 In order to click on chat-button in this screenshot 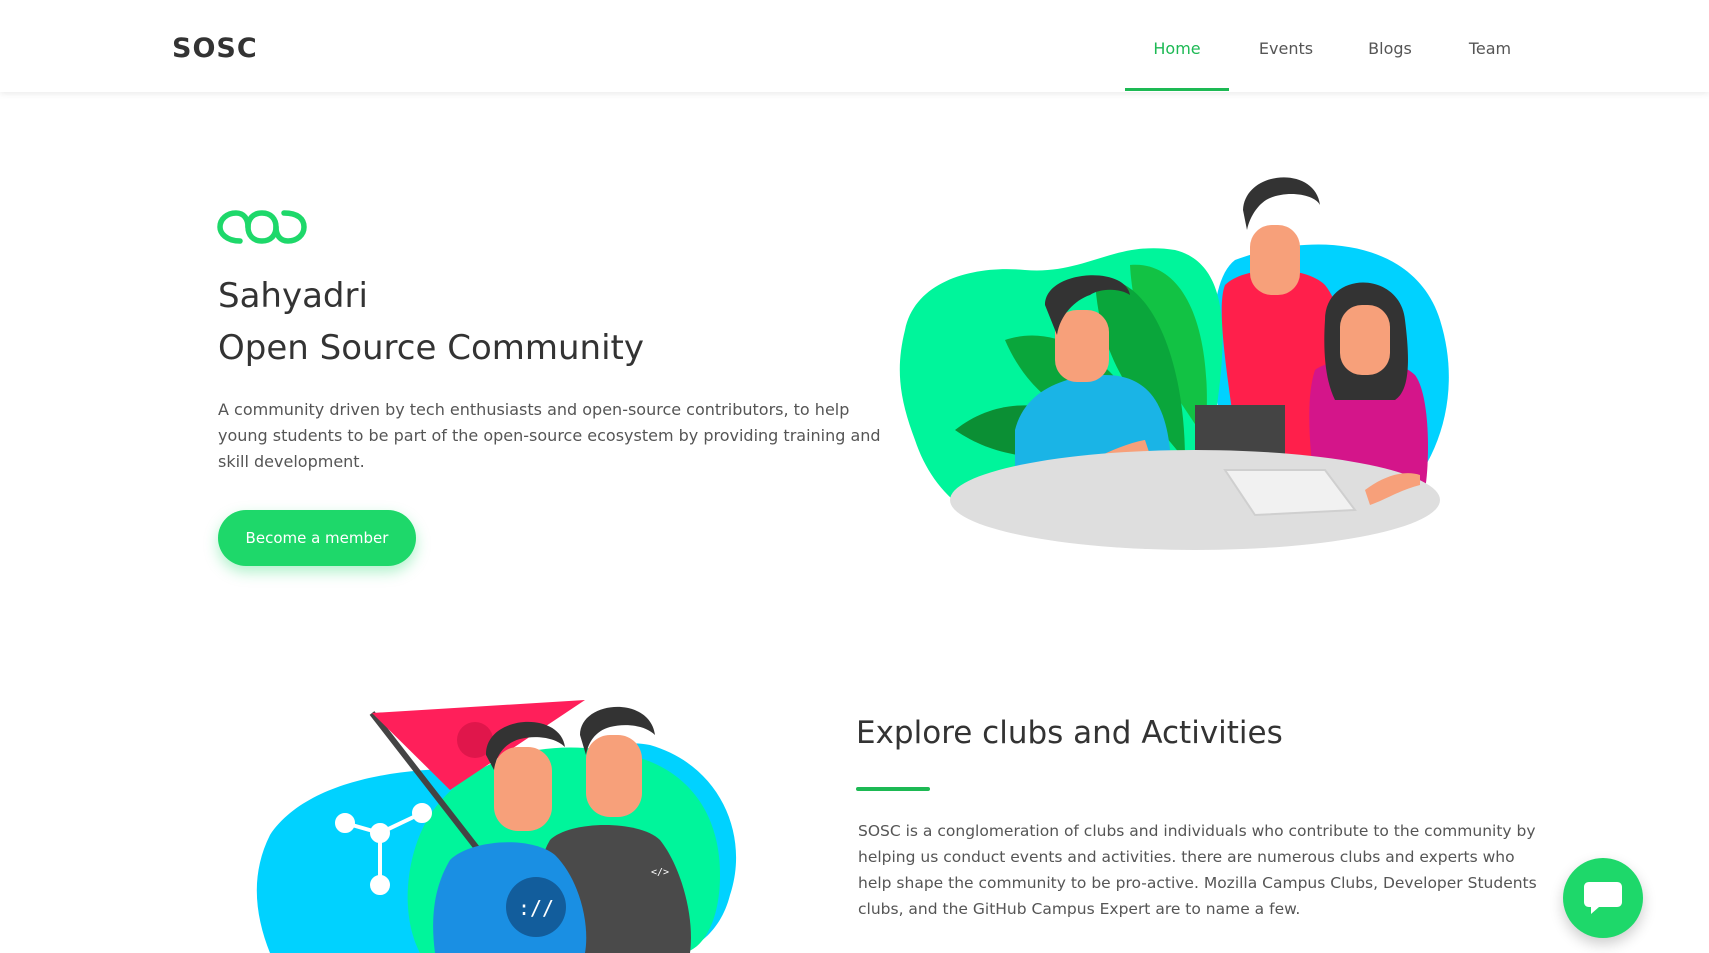, I will do `click(1603, 898)`.